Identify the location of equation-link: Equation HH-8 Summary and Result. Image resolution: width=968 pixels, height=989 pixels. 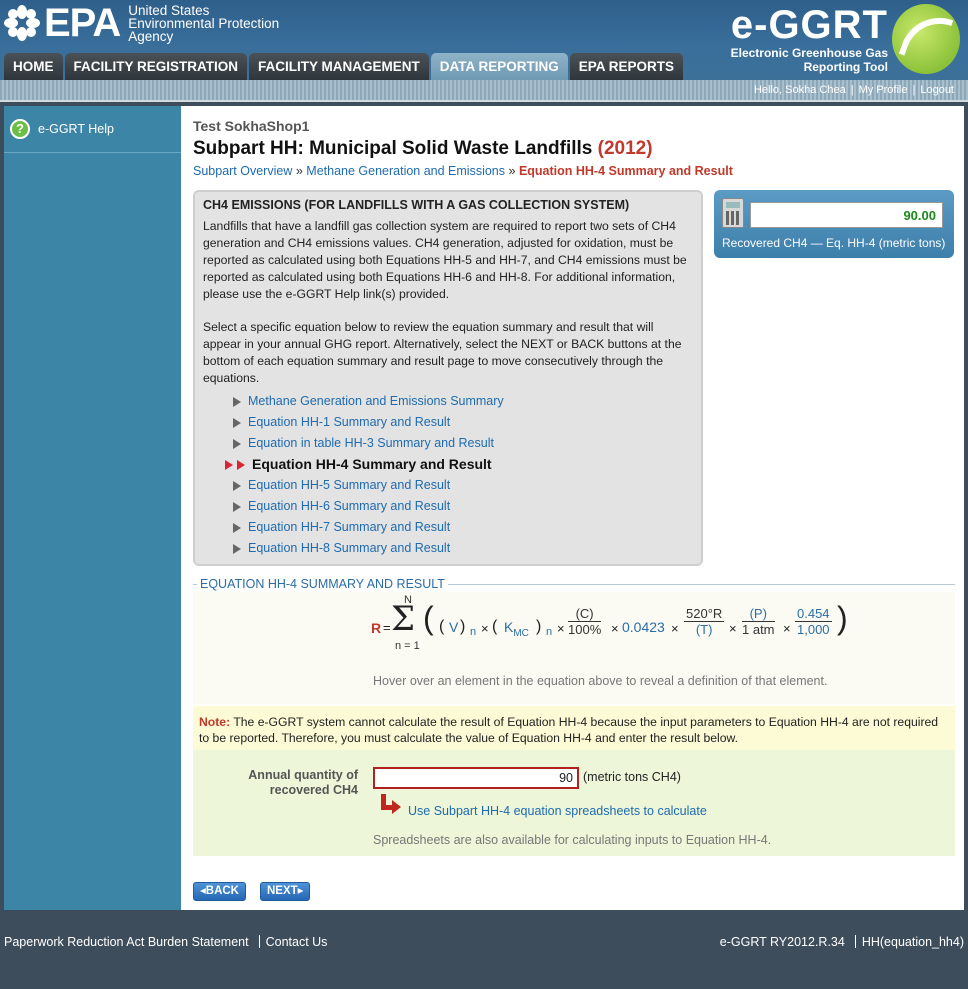
(349, 548).